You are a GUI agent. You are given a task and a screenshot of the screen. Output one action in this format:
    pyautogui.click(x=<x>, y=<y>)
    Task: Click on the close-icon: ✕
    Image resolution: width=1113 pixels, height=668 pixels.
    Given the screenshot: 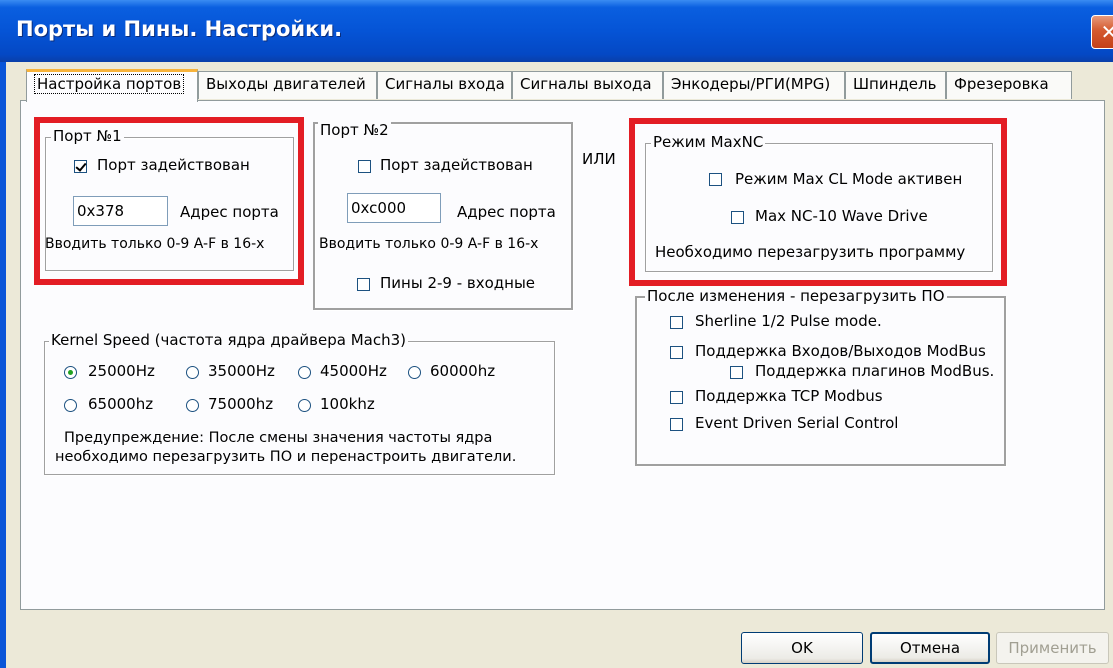 What is the action you would take?
    pyautogui.click(x=1102, y=32)
    